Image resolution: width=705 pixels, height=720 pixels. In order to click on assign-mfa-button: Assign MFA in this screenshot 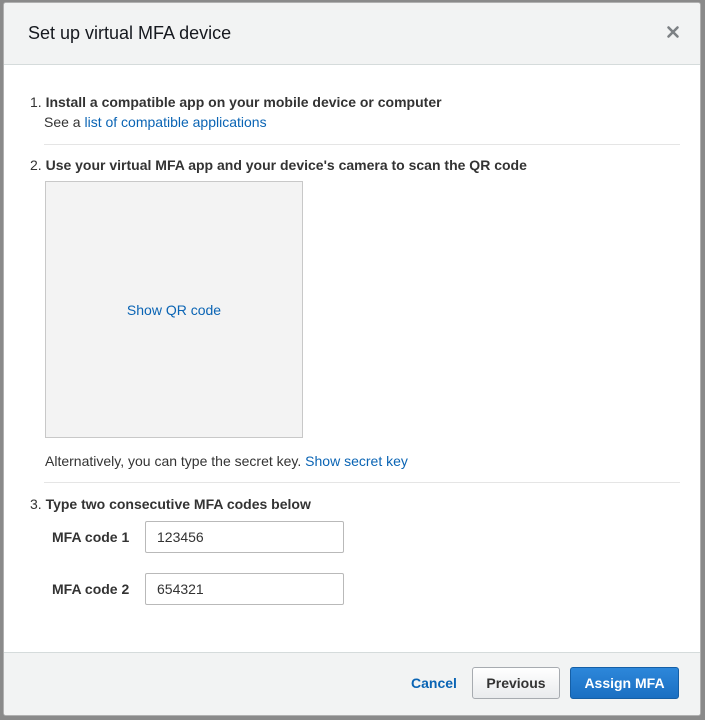, I will do `click(624, 683)`.